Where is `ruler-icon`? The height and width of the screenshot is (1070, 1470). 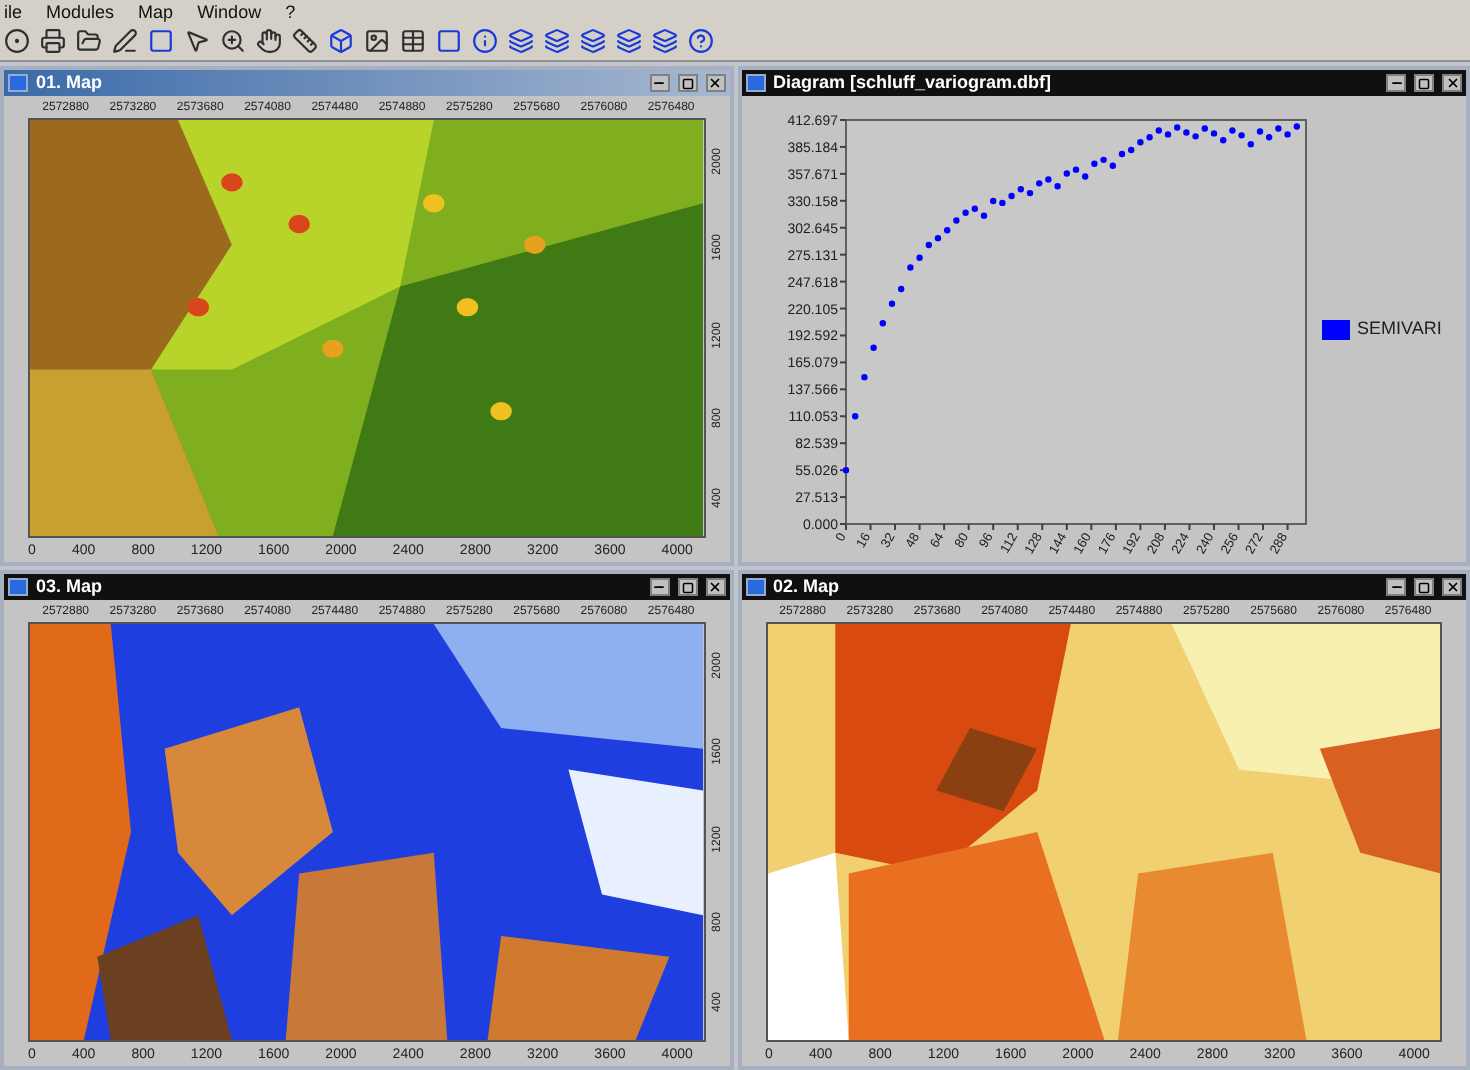
ruler-icon is located at coordinates (305, 41).